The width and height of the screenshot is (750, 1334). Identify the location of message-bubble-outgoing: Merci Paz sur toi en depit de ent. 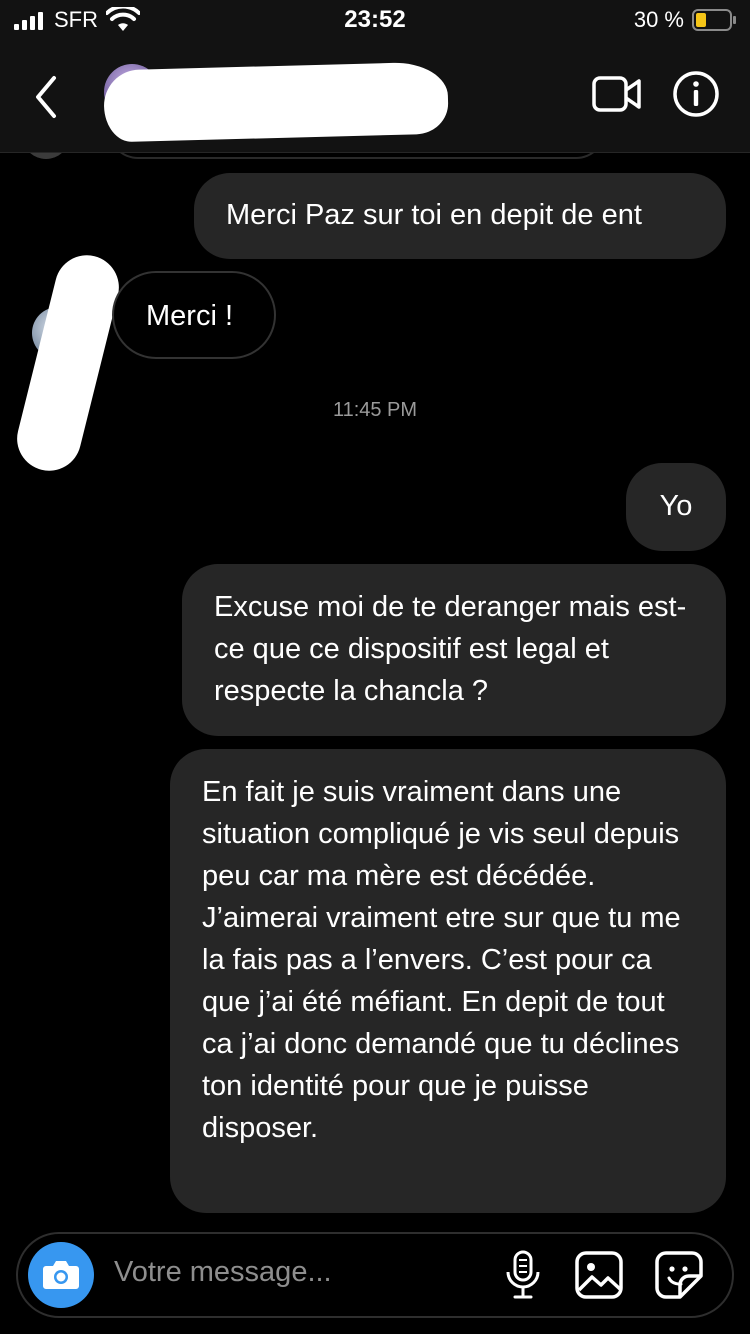
(460, 216).